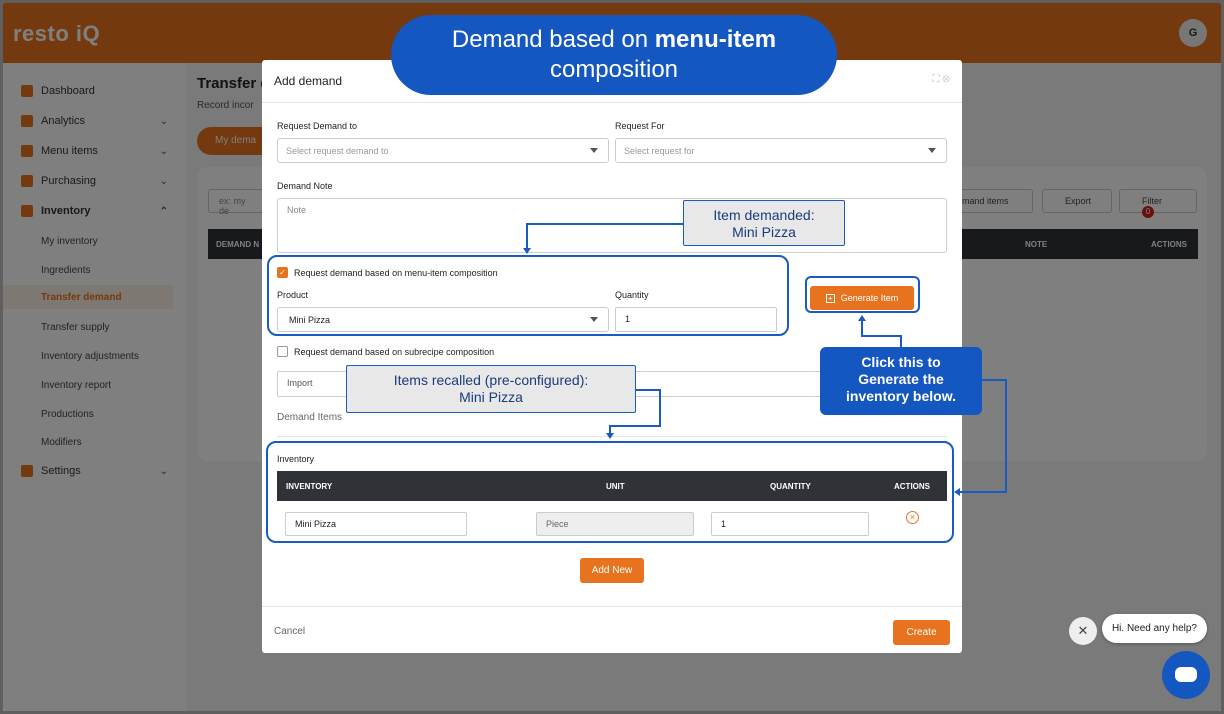  Describe the element at coordinates (317, 126) in the screenshot. I see `request-demand-to-label: Request Demand to` at that location.